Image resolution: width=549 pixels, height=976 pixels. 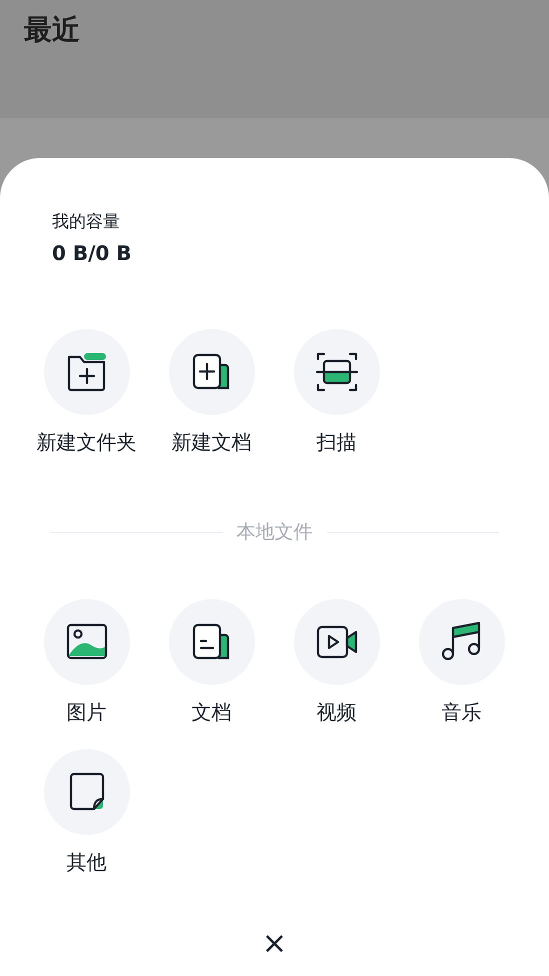 I want to click on tile-label: 文档, so click(x=212, y=711).